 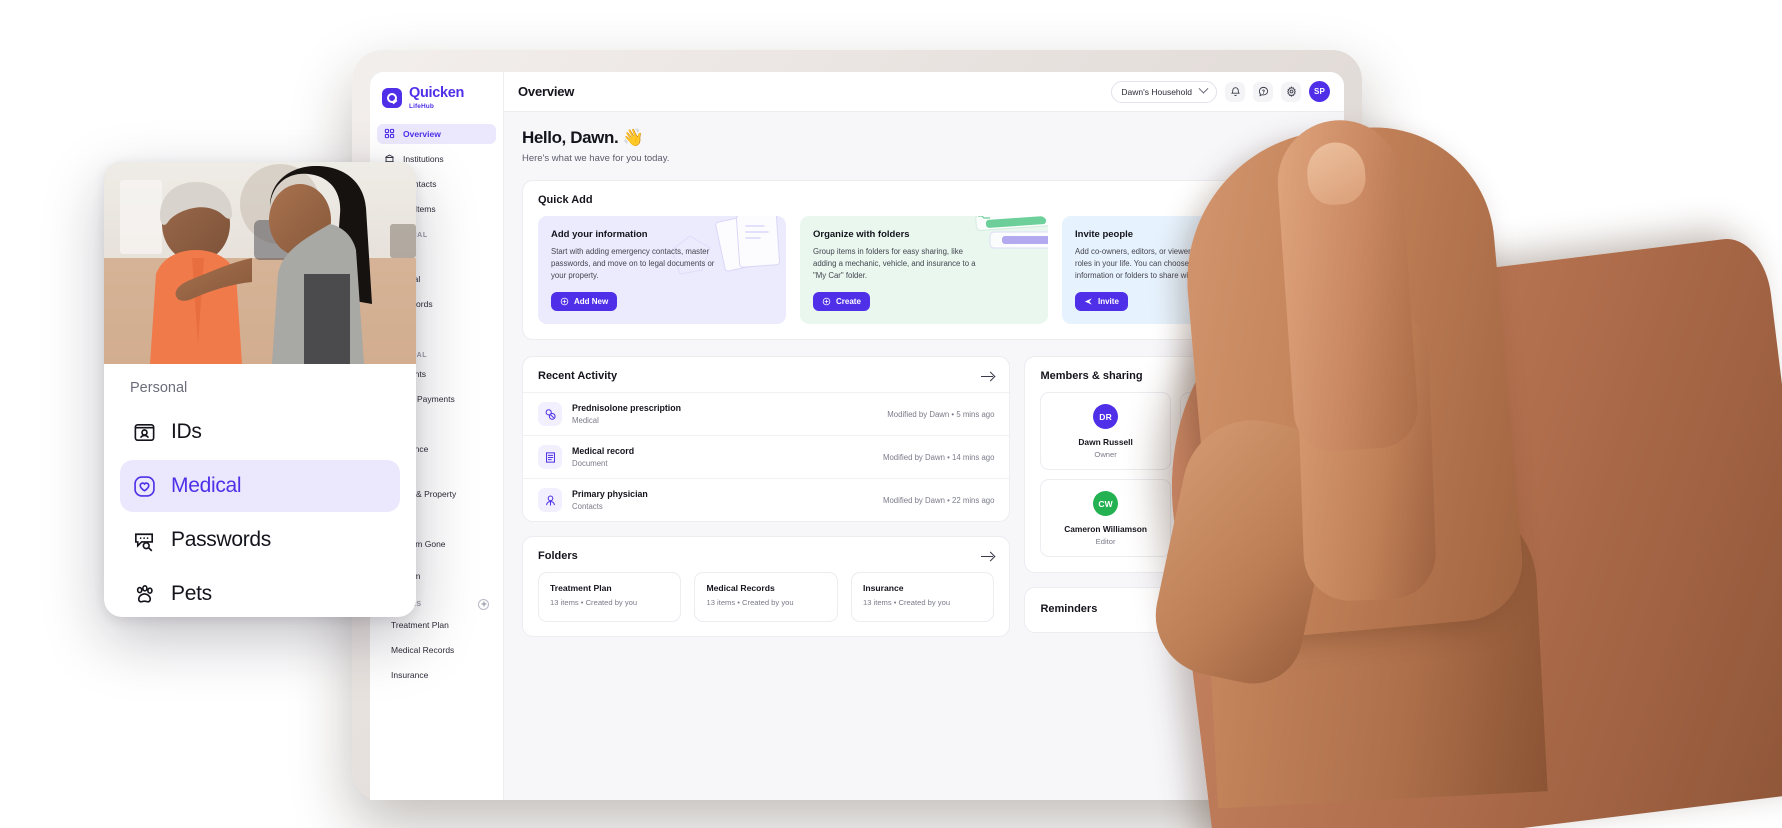 I want to click on list-item: JW Jenny Wilson Co-Owner, so click(x=1244, y=431).